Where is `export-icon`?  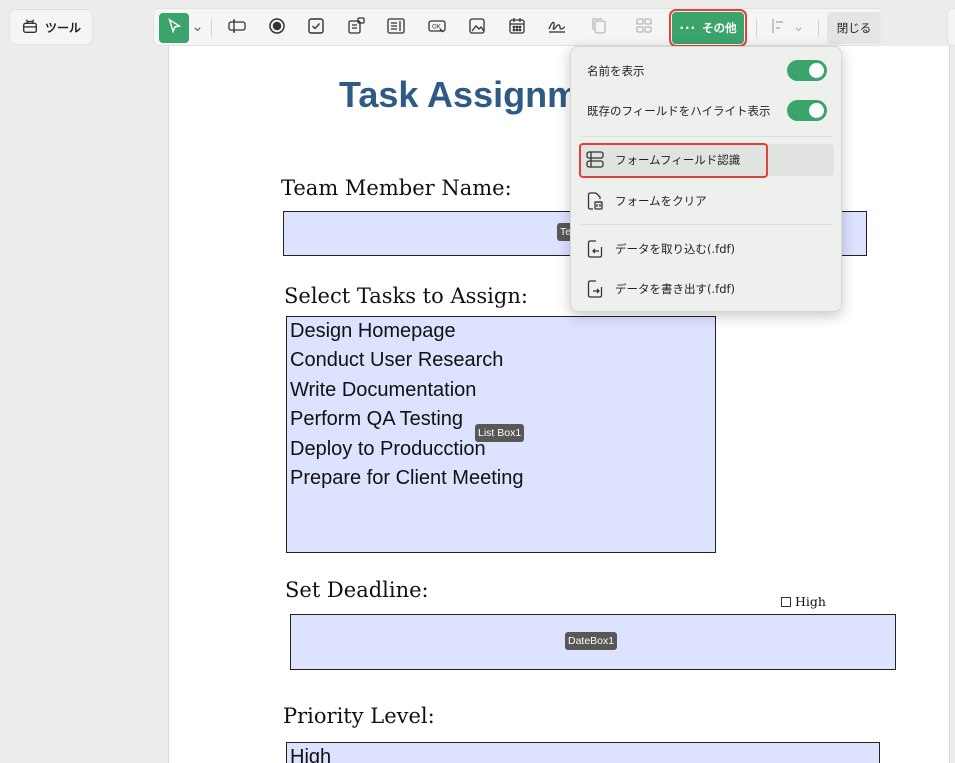 export-icon is located at coordinates (595, 289).